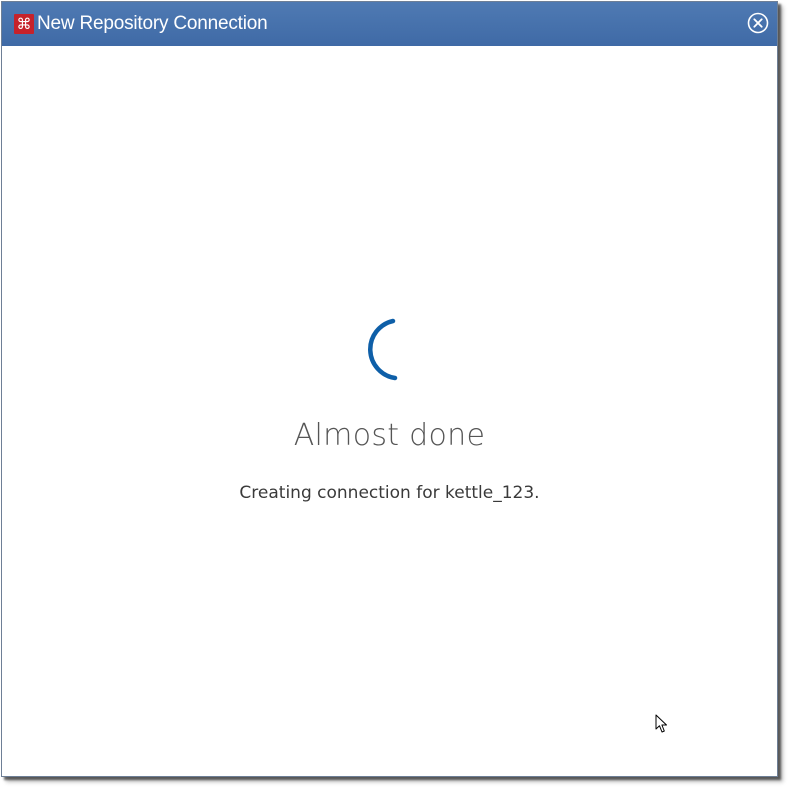  What do you see at coordinates (383, 349) in the screenshot?
I see `loading-spinner-icon` at bounding box center [383, 349].